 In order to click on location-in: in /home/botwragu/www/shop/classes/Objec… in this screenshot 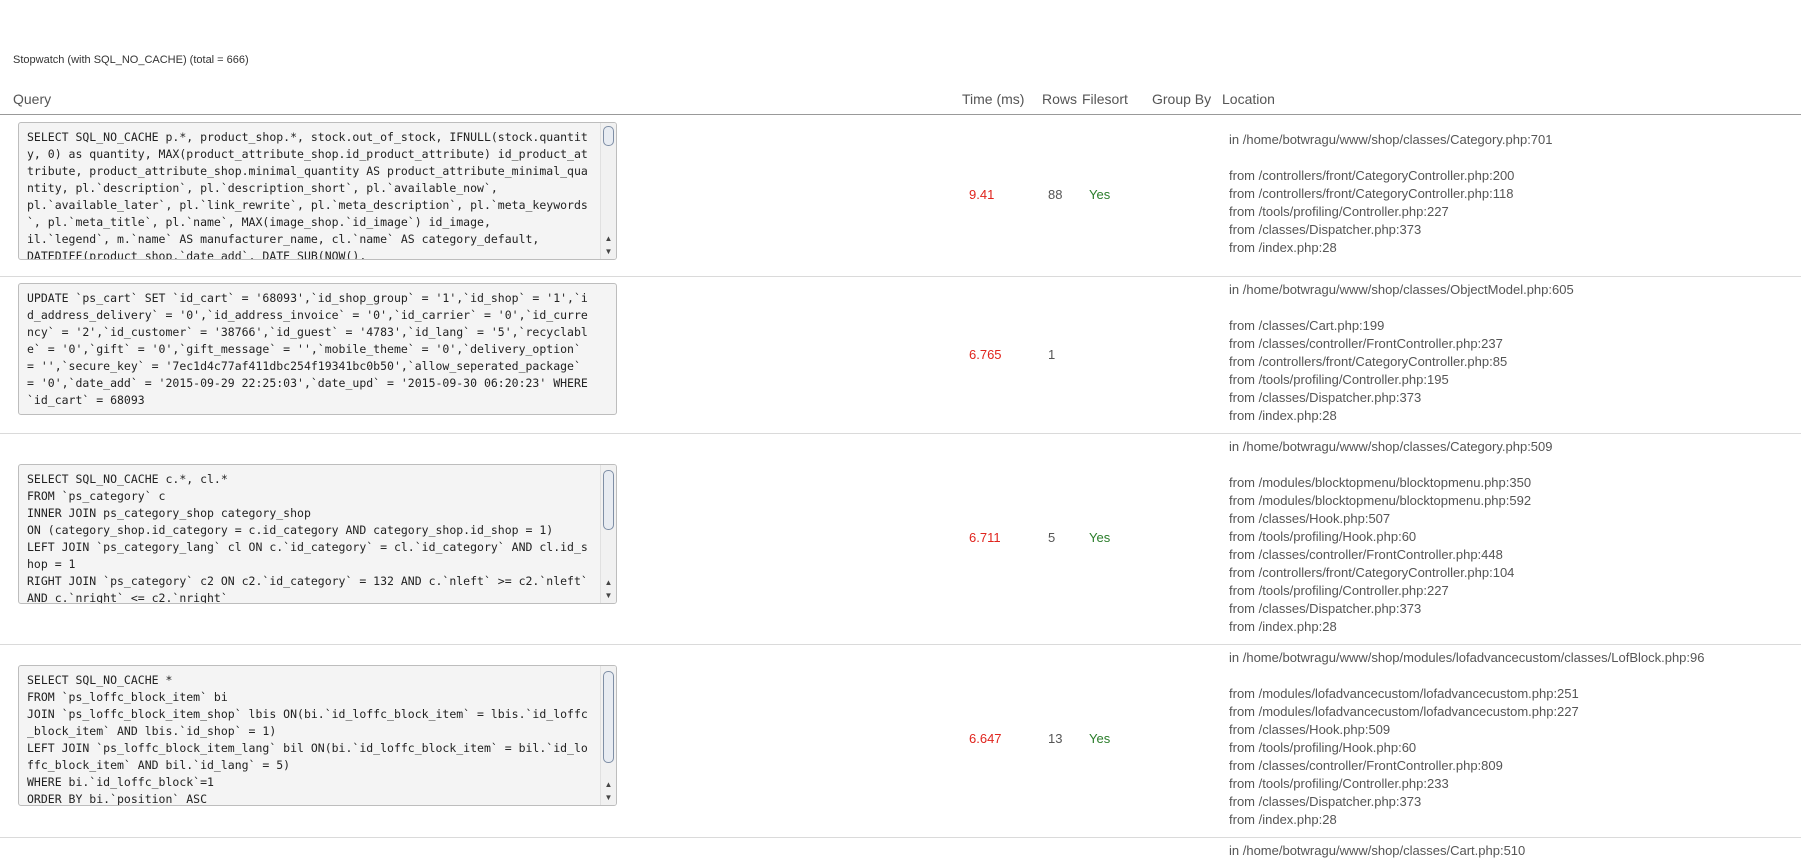, I will do `click(1401, 289)`.